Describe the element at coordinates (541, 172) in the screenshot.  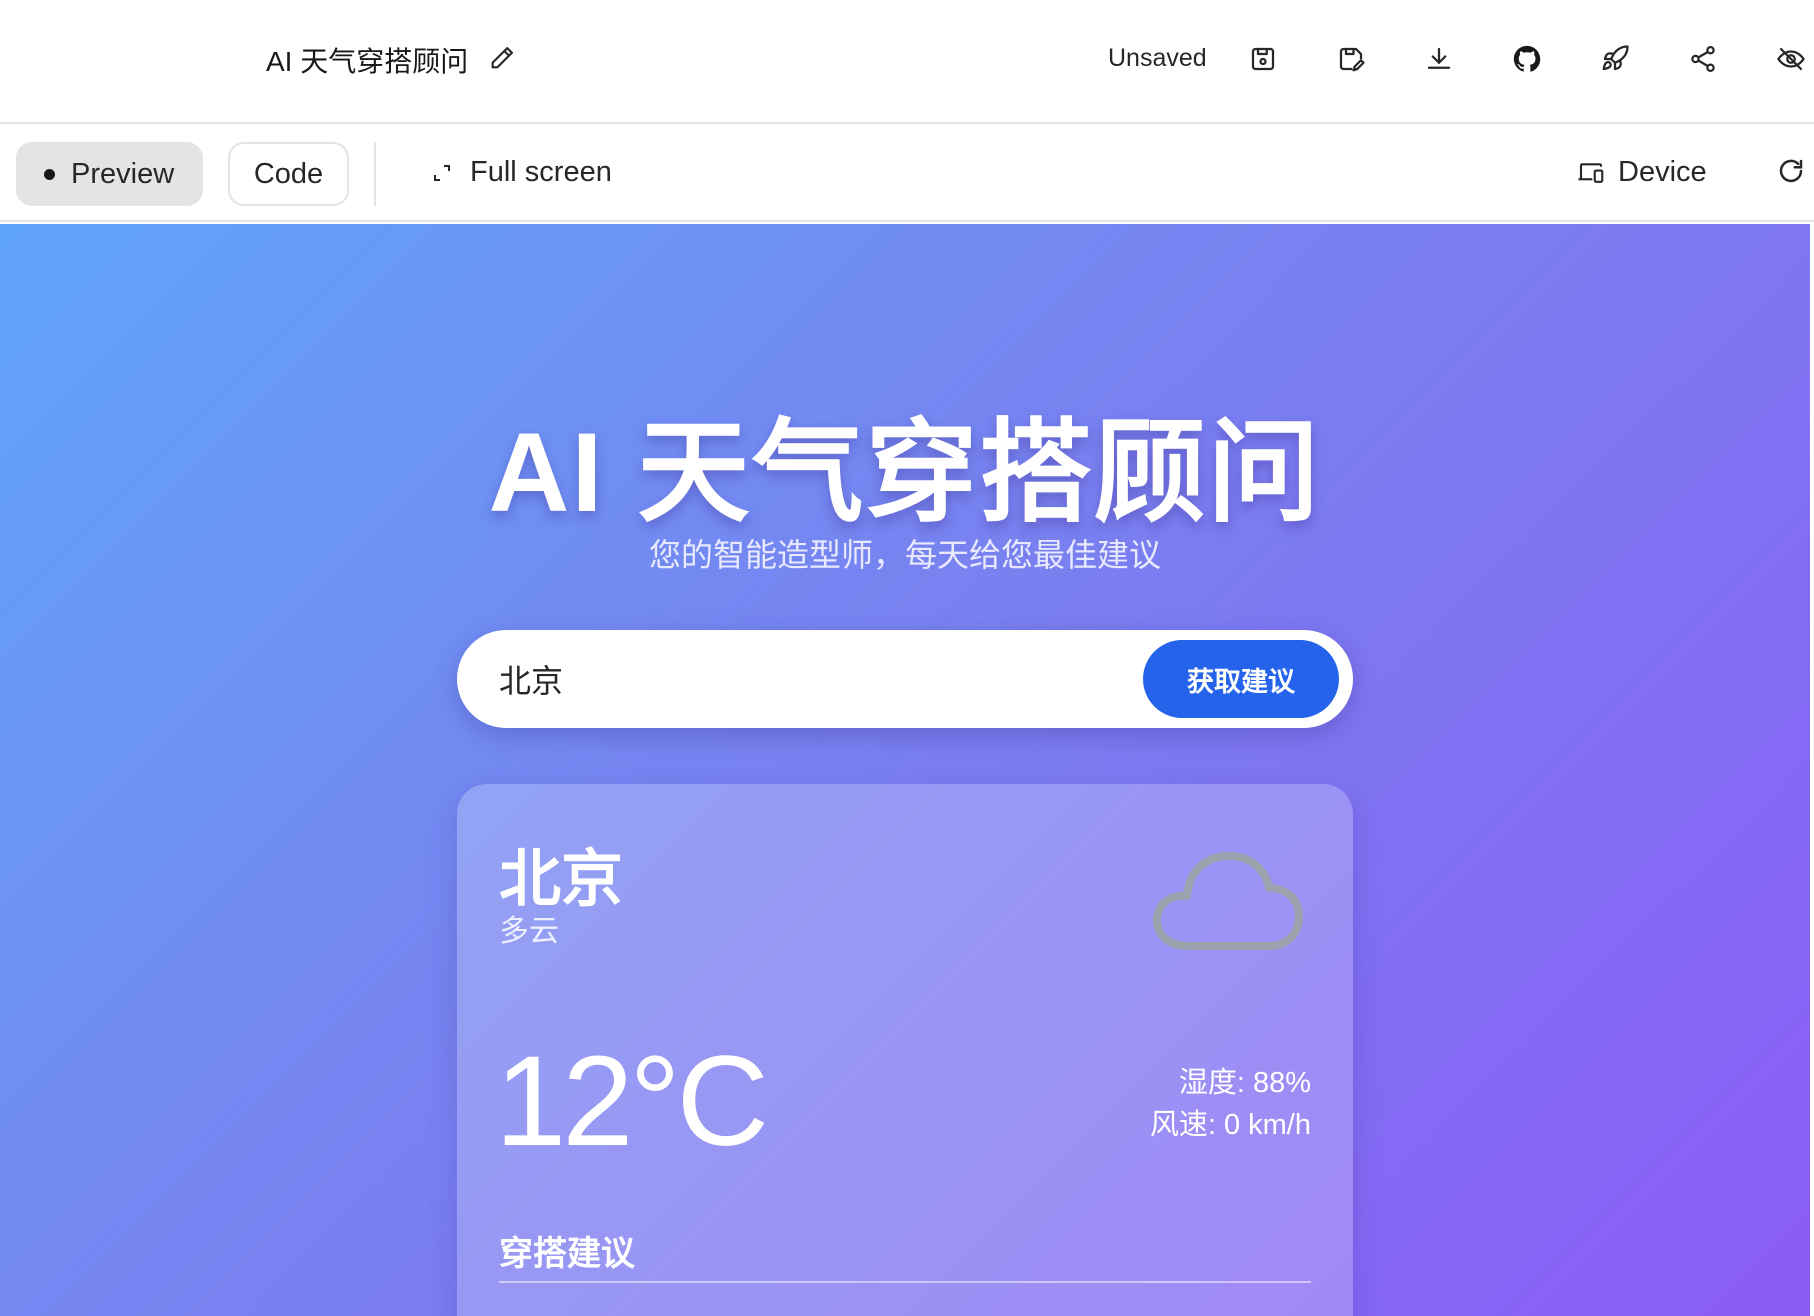
I see `fullscreen-label: Full screen` at that location.